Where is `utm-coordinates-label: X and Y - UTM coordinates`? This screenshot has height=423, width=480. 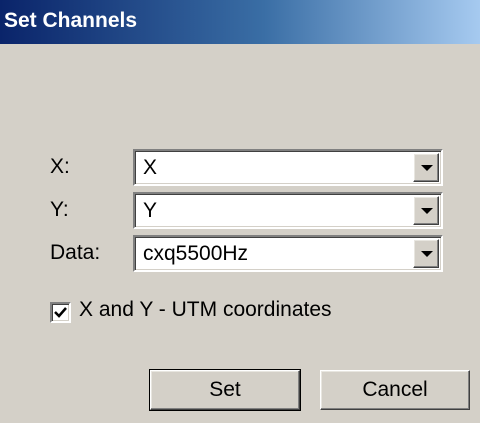 utm-coordinates-label: X and Y - UTM coordinates is located at coordinates (205, 310).